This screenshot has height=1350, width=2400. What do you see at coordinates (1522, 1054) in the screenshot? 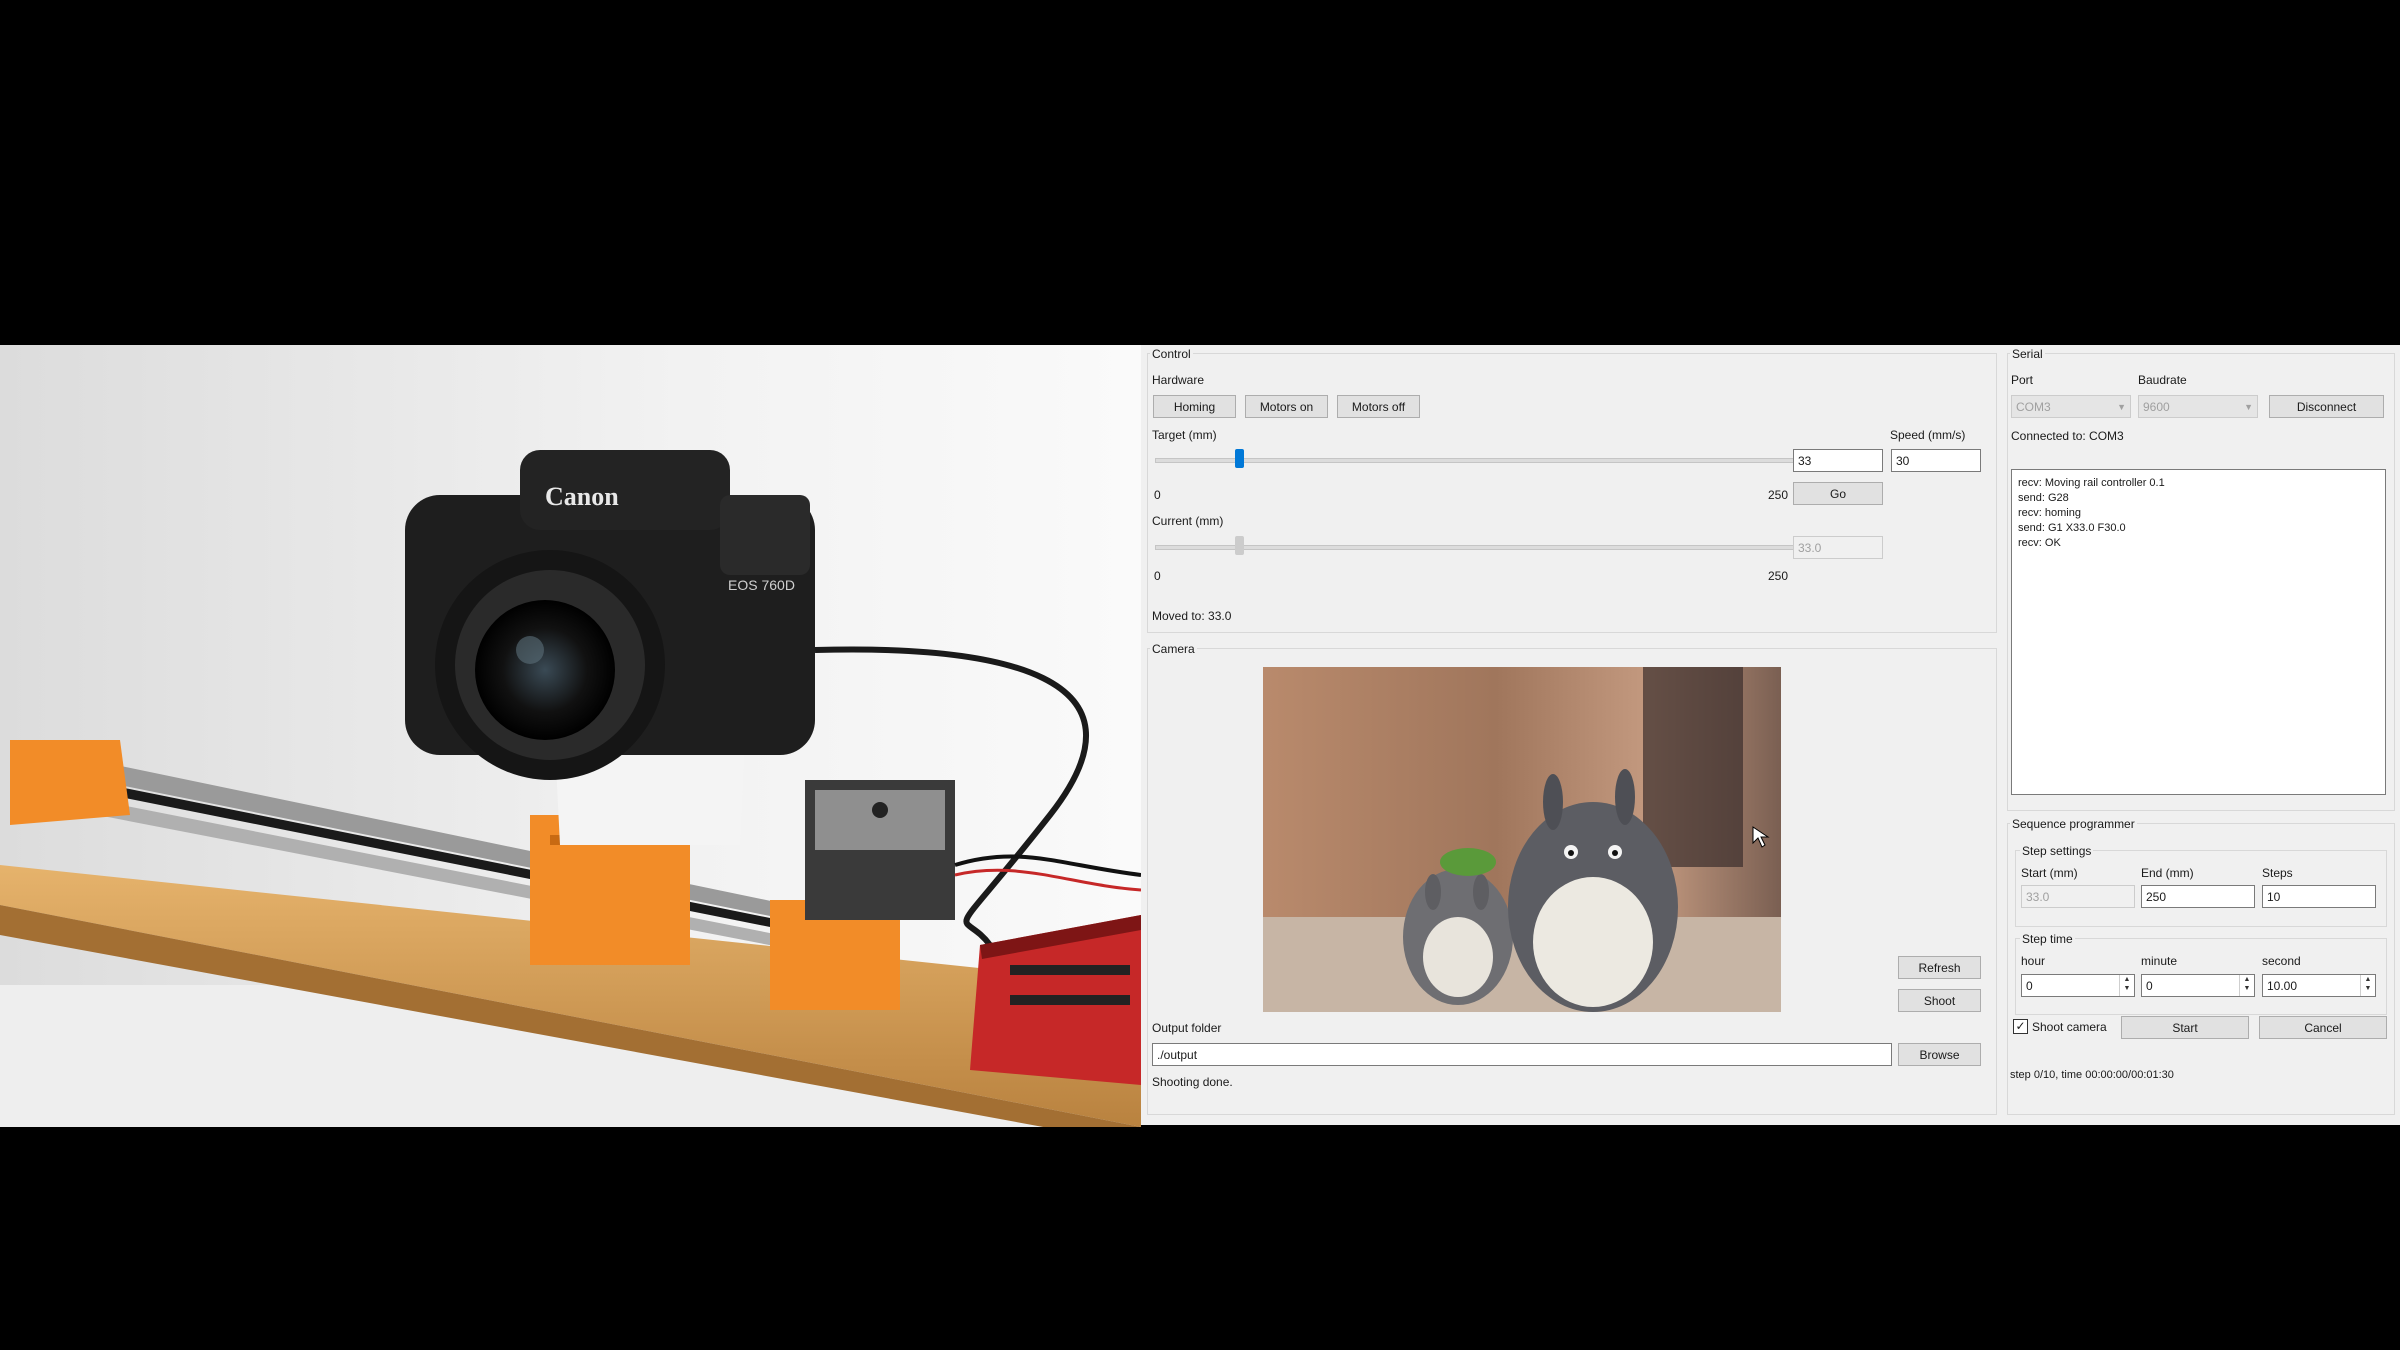
I see `output-folder-input: ./output` at bounding box center [1522, 1054].